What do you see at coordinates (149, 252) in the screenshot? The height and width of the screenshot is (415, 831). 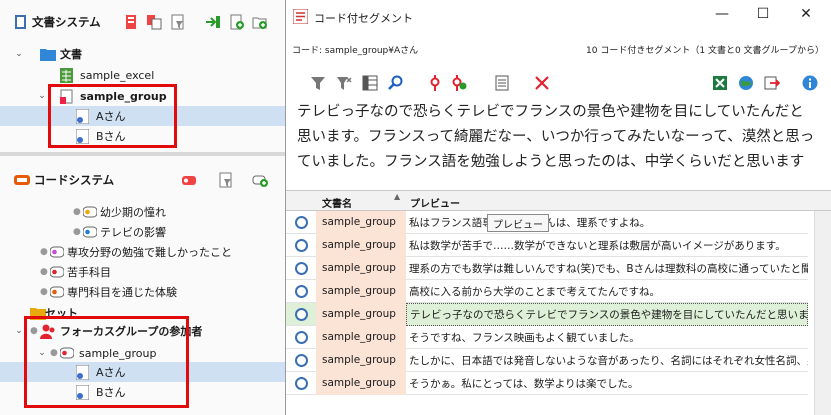 I see `tree-label: 専攻分野の勉強で難しかったこと` at bounding box center [149, 252].